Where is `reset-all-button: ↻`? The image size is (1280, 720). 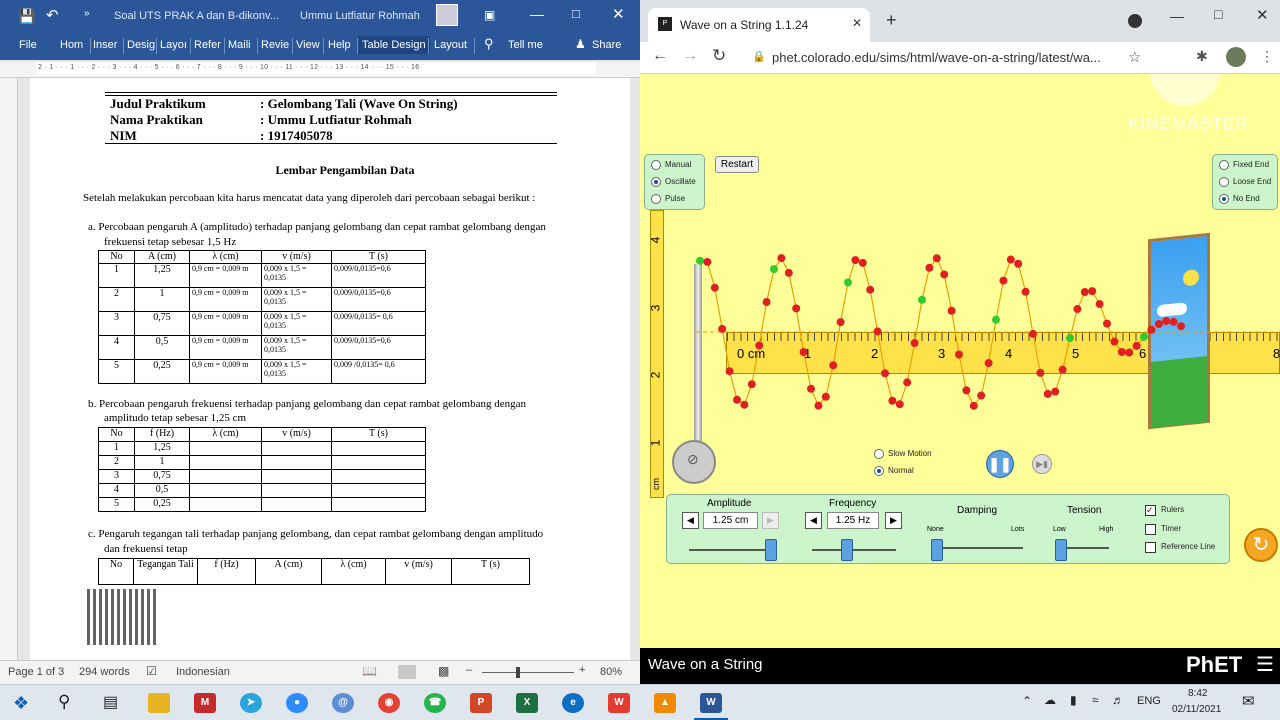
reset-all-button: ↻ is located at coordinates (1261, 545).